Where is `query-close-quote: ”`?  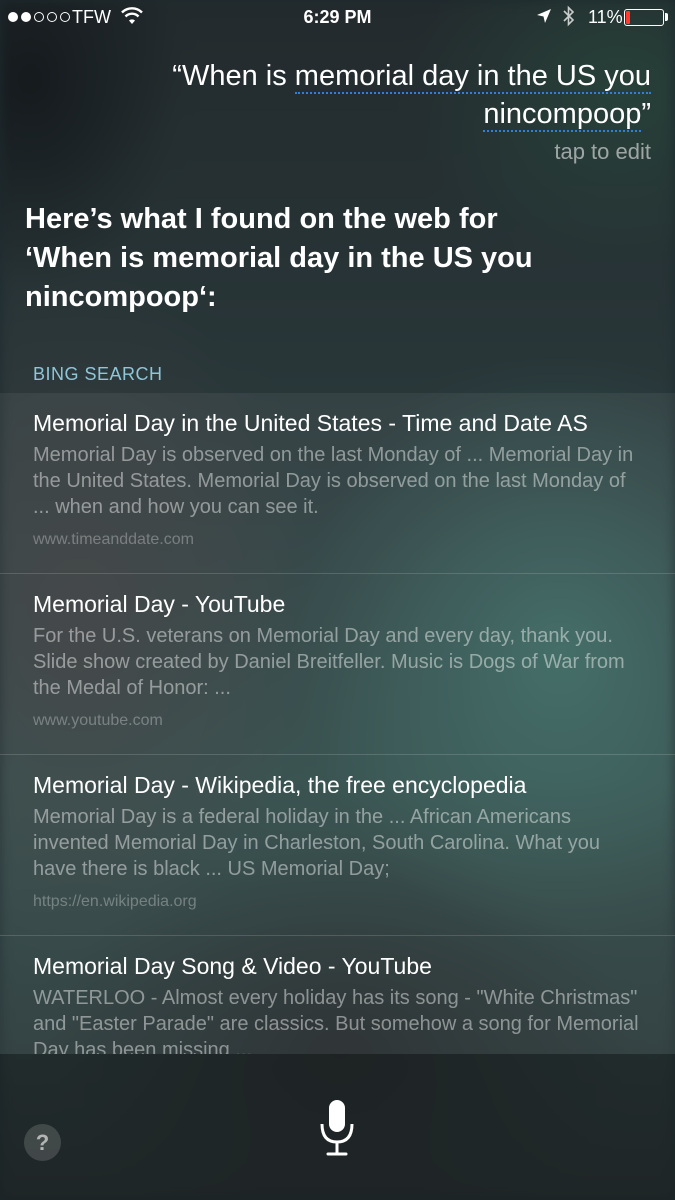
query-close-quote: ” is located at coordinates (646, 114).